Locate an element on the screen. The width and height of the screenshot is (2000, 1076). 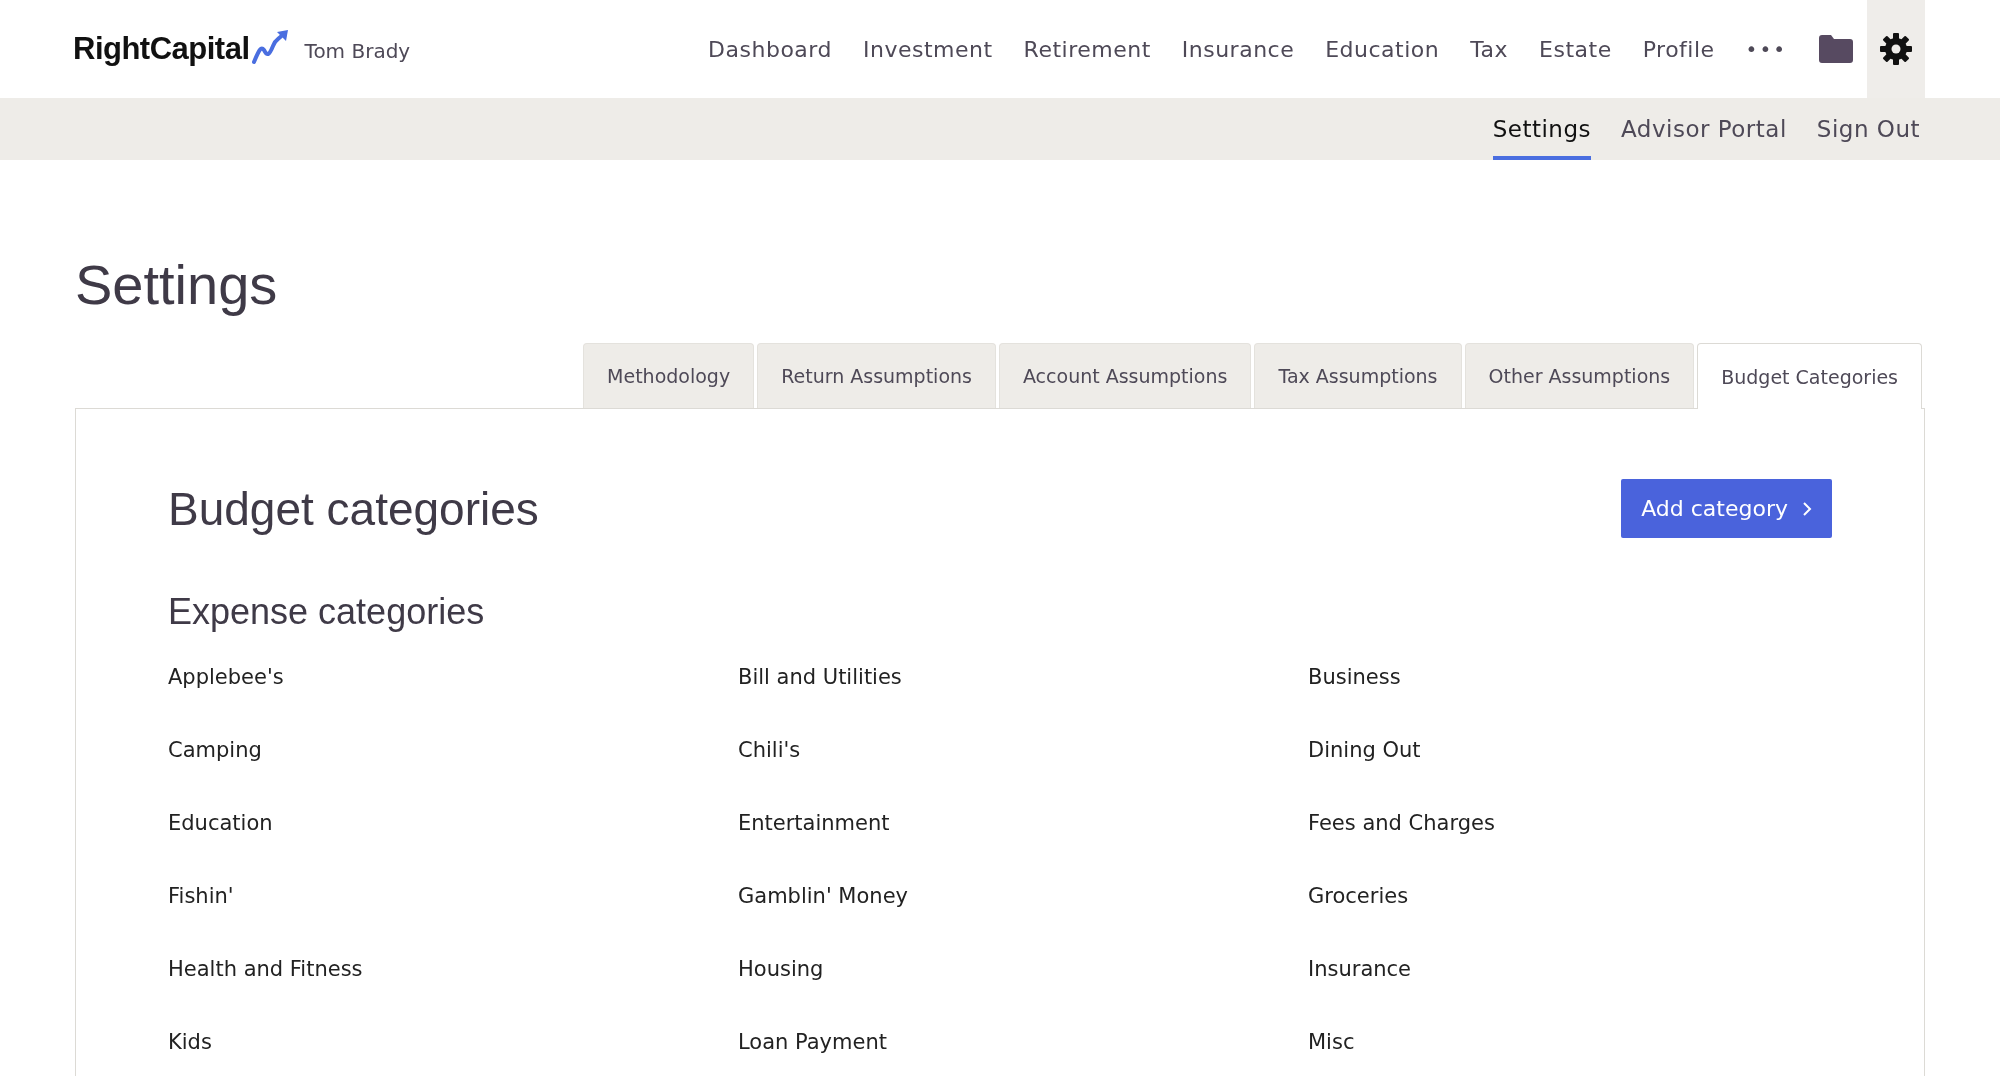
category-name: Misc is located at coordinates (1332, 1042).